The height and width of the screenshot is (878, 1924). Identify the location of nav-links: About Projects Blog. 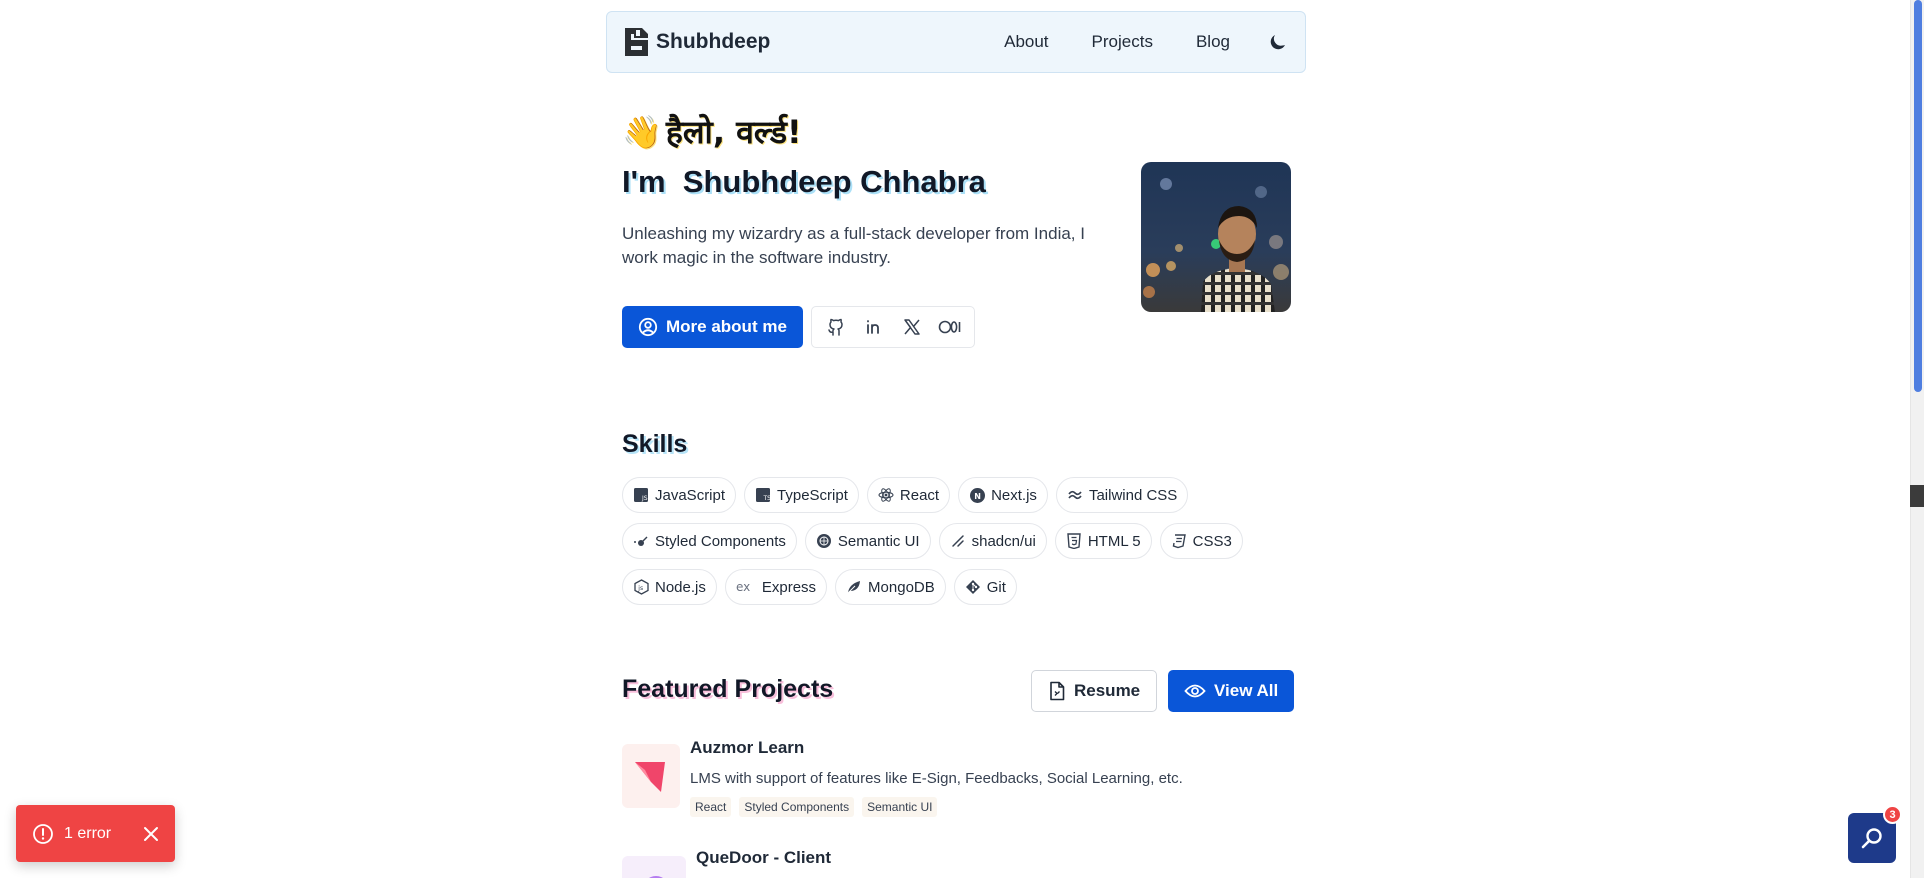
(1125, 42).